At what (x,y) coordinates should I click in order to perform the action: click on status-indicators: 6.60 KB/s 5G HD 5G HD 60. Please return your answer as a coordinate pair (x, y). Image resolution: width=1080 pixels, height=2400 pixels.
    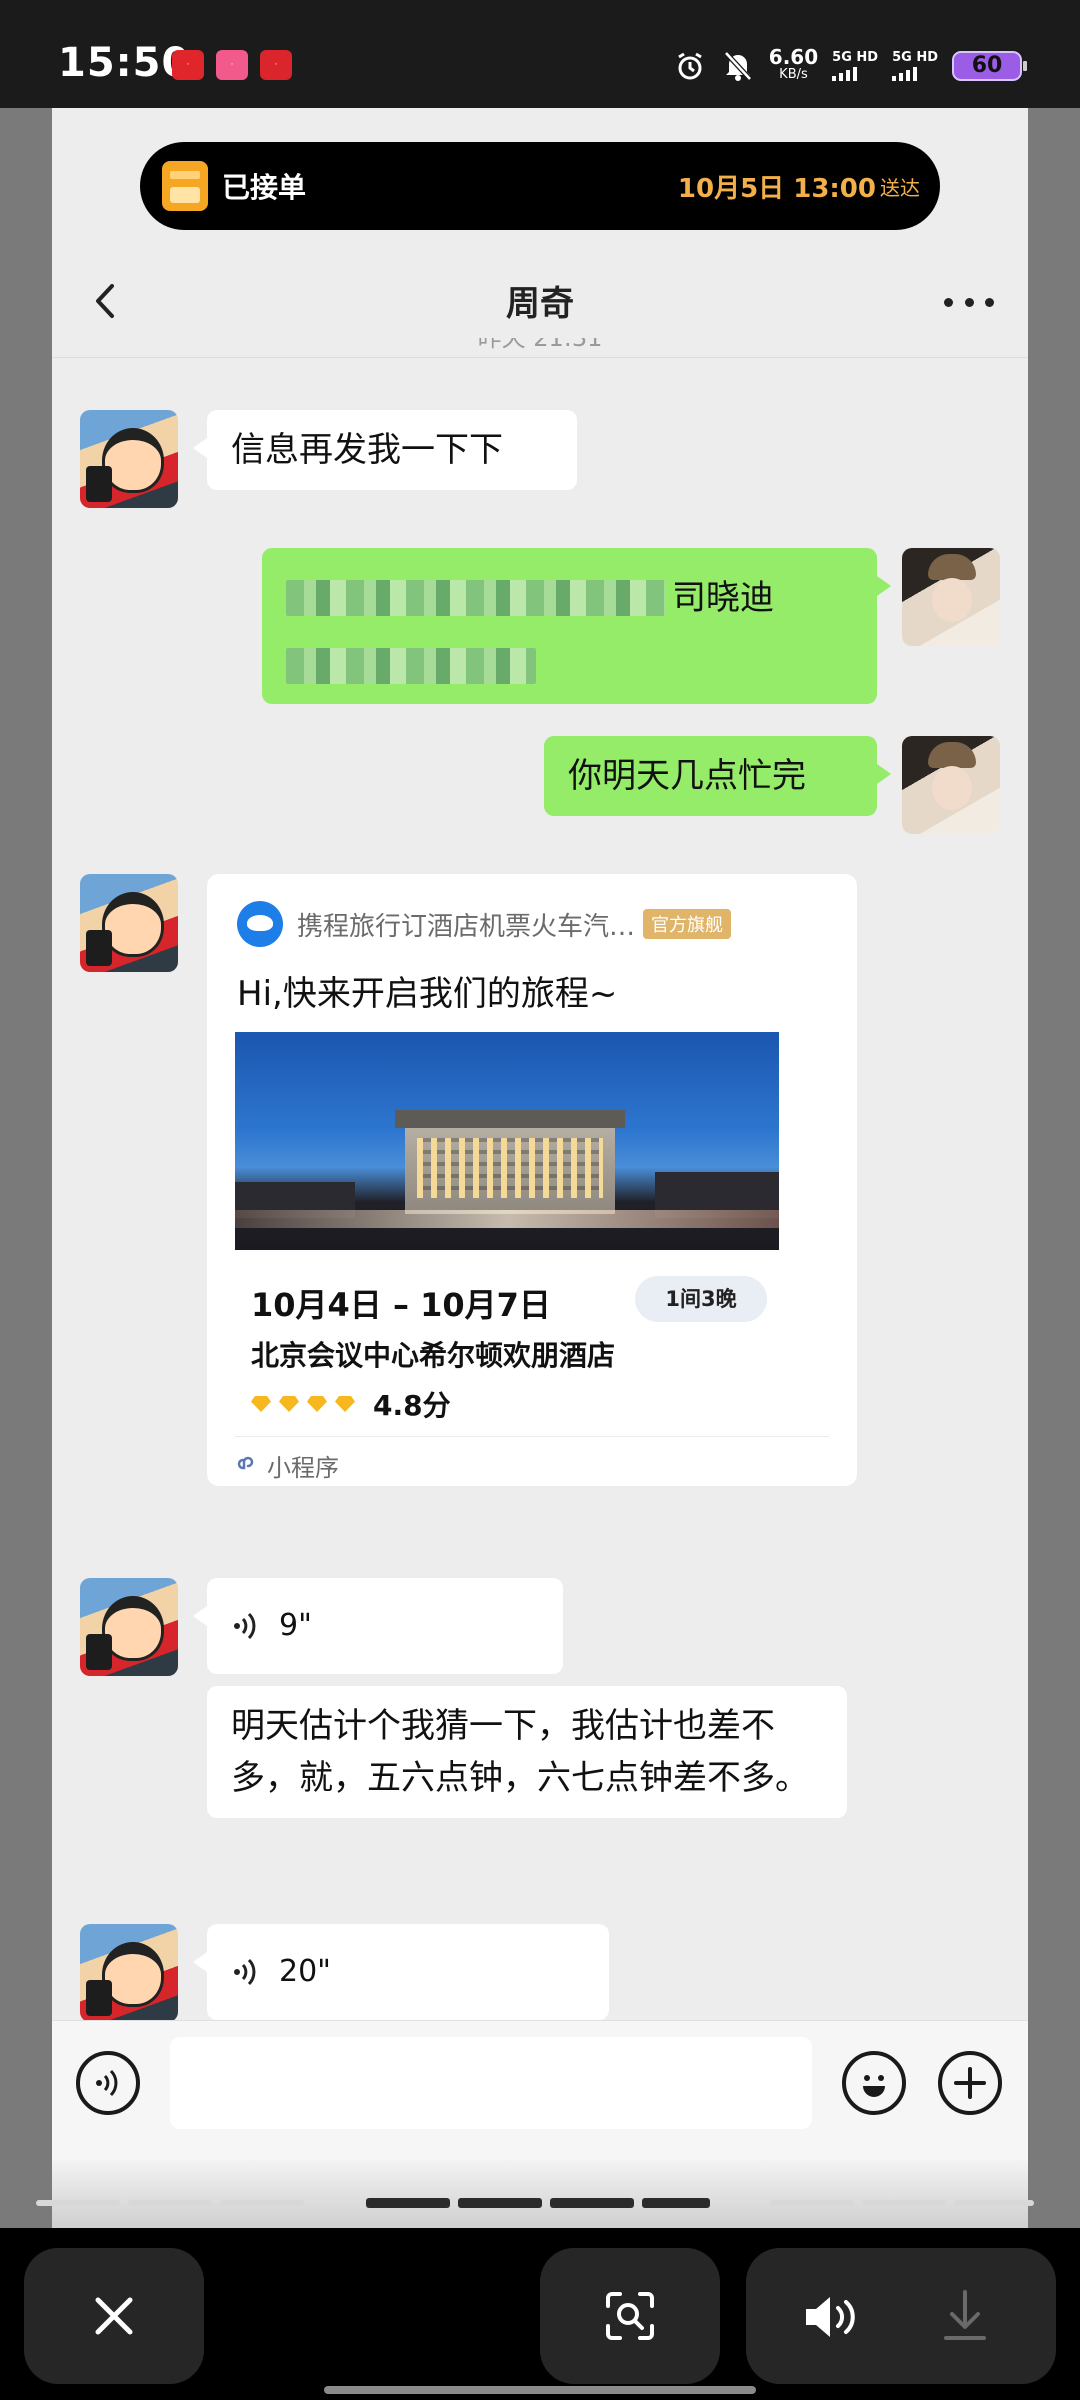
    Looking at the image, I should click on (850, 65).